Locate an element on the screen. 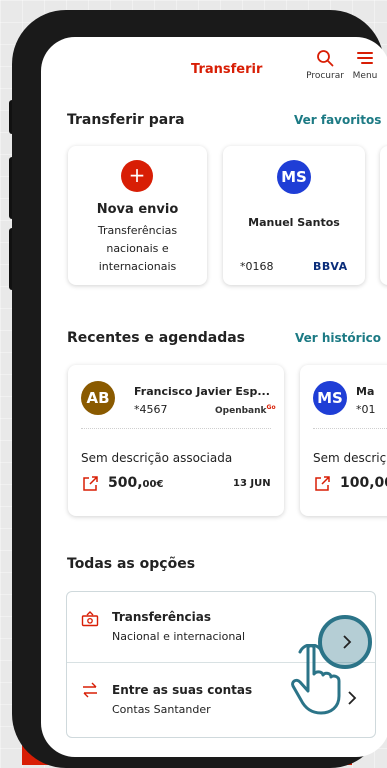 Image resolution: width=387 pixels, height=768 pixels. money-transfer-icon is located at coordinates (90, 619).